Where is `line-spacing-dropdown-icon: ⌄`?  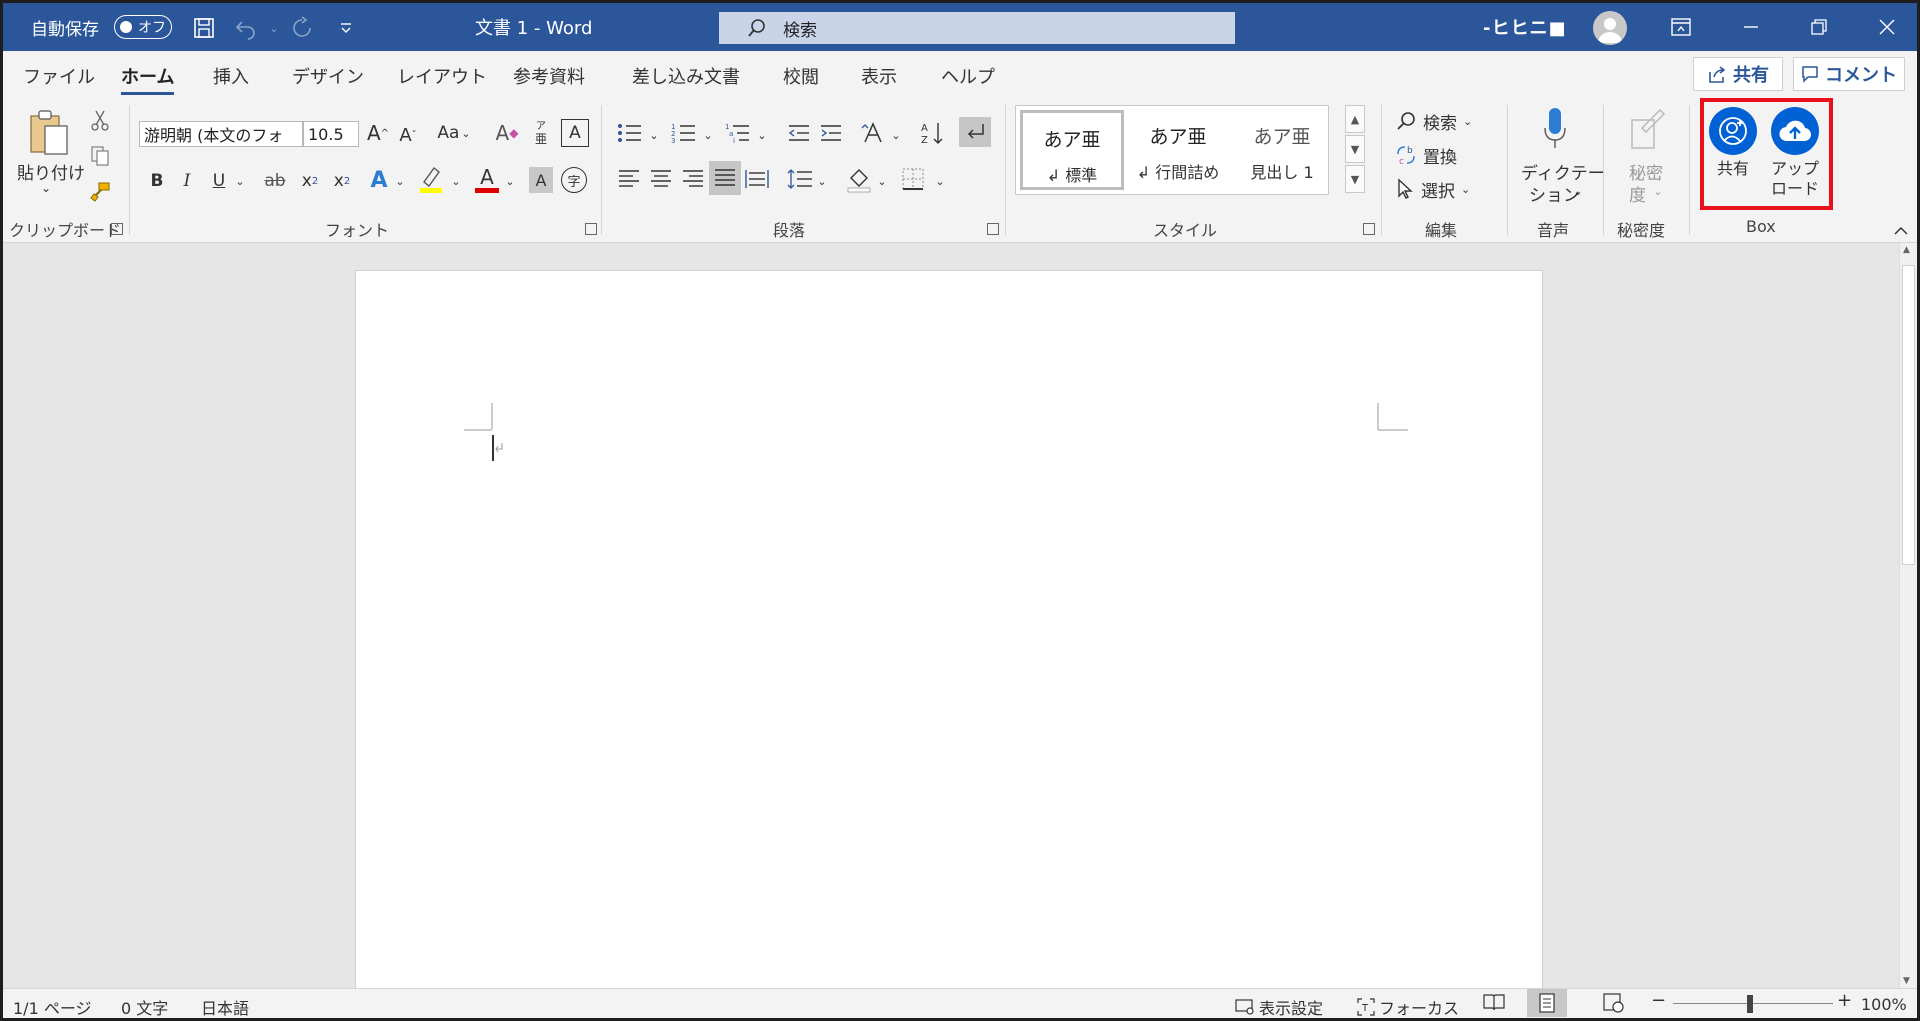
line-spacing-dropdown-icon: ⌄ is located at coordinates (822, 181).